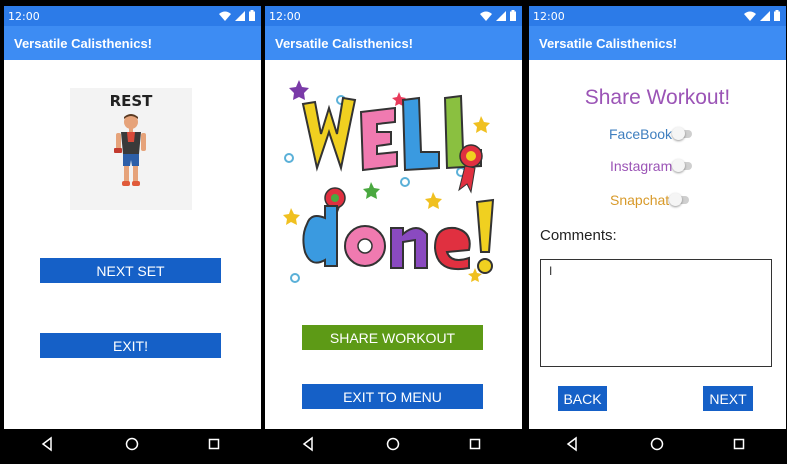 This screenshot has height=464, width=787. Describe the element at coordinates (578, 235) in the screenshot. I see `comments-label: Comments:` at that location.